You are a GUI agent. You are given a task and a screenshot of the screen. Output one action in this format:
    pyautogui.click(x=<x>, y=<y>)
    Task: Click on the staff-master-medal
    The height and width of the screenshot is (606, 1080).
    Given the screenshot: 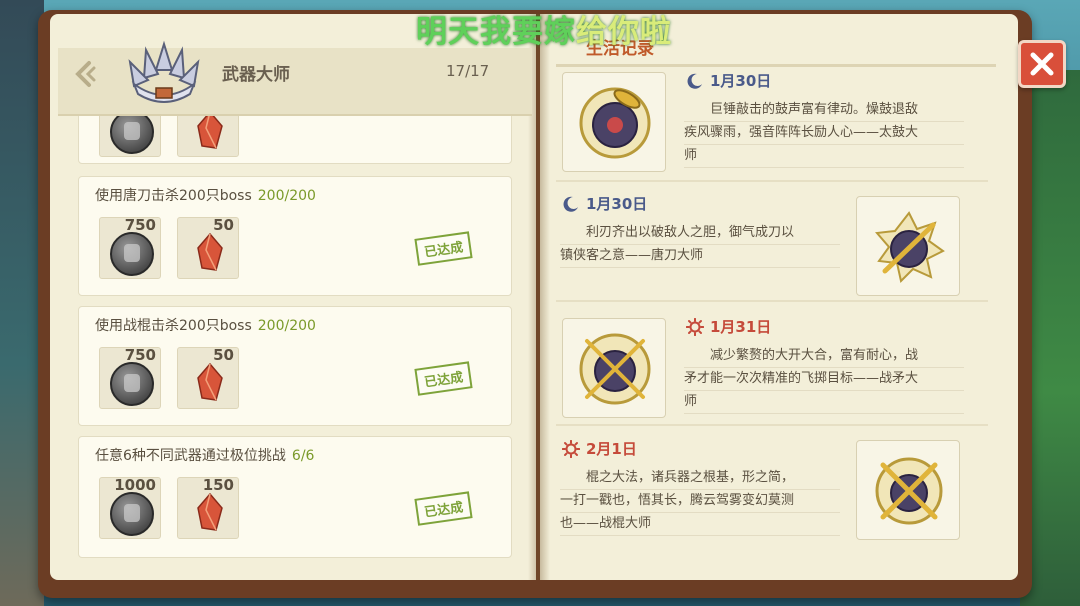 What is the action you would take?
    pyautogui.click(x=908, y=490)
    